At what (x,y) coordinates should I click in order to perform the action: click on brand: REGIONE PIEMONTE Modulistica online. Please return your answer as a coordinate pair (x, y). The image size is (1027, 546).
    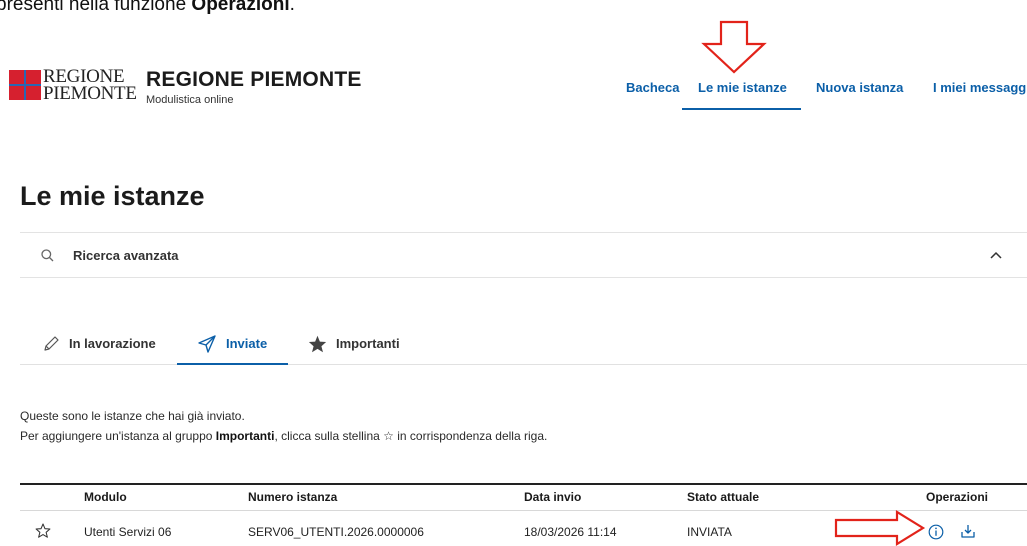
    Looking at the image, I should click on (254, 87).